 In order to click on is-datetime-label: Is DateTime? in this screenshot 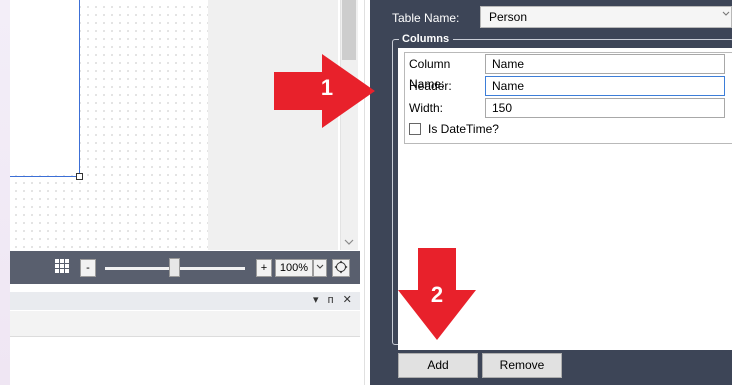, I will do `click(488, 129)`.